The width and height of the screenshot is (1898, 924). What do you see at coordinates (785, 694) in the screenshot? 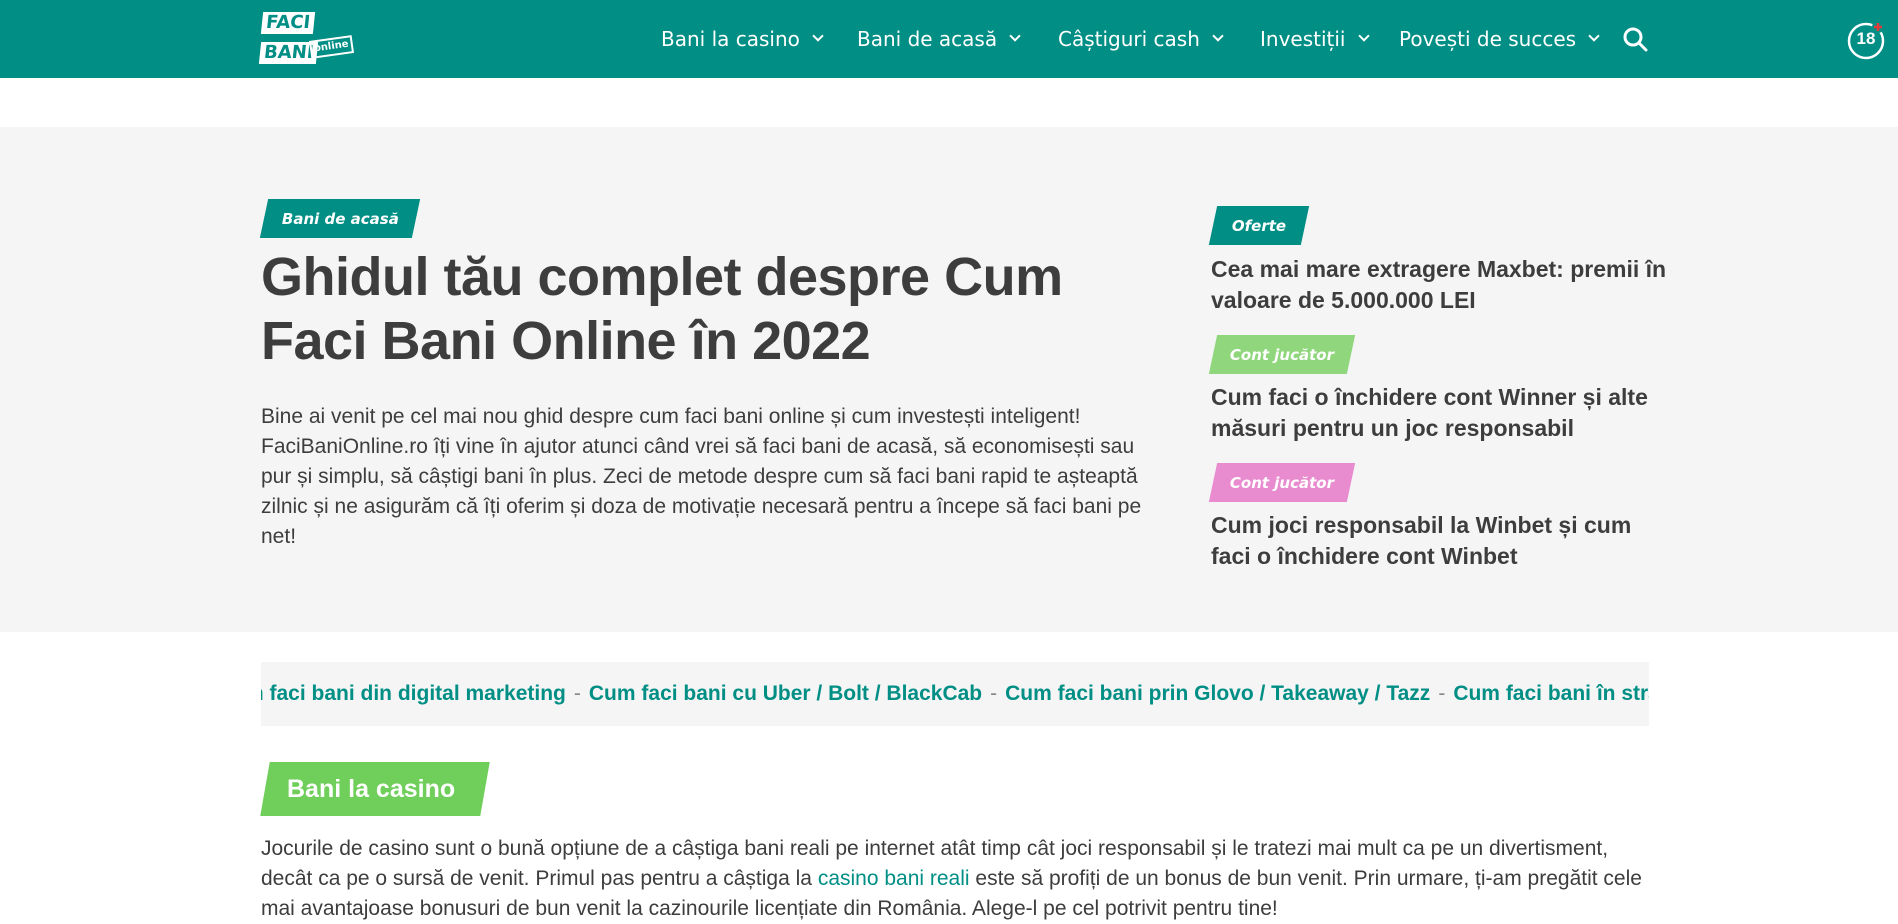
I see `ticker-link: Cum faci bani cu Uber / Bolt / BlackCab` at bounding box center [785, 694].